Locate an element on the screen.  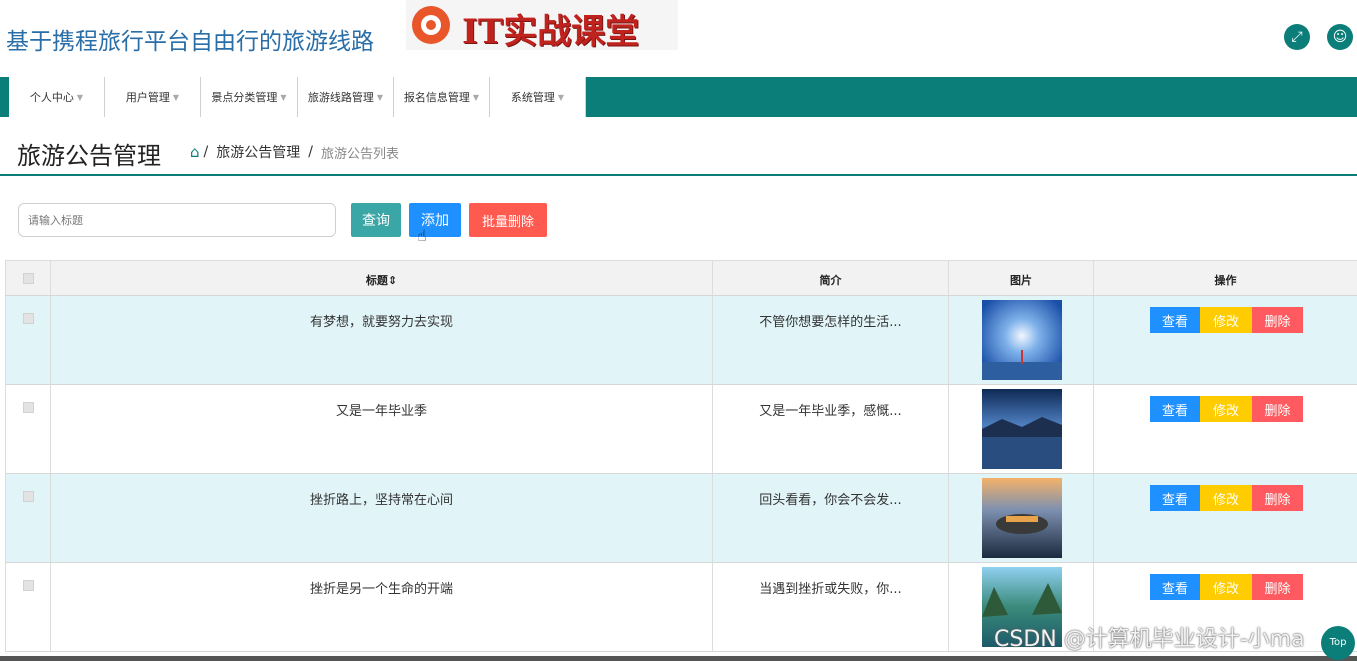
logo-mark-icon is located at coordinates (431, 25).